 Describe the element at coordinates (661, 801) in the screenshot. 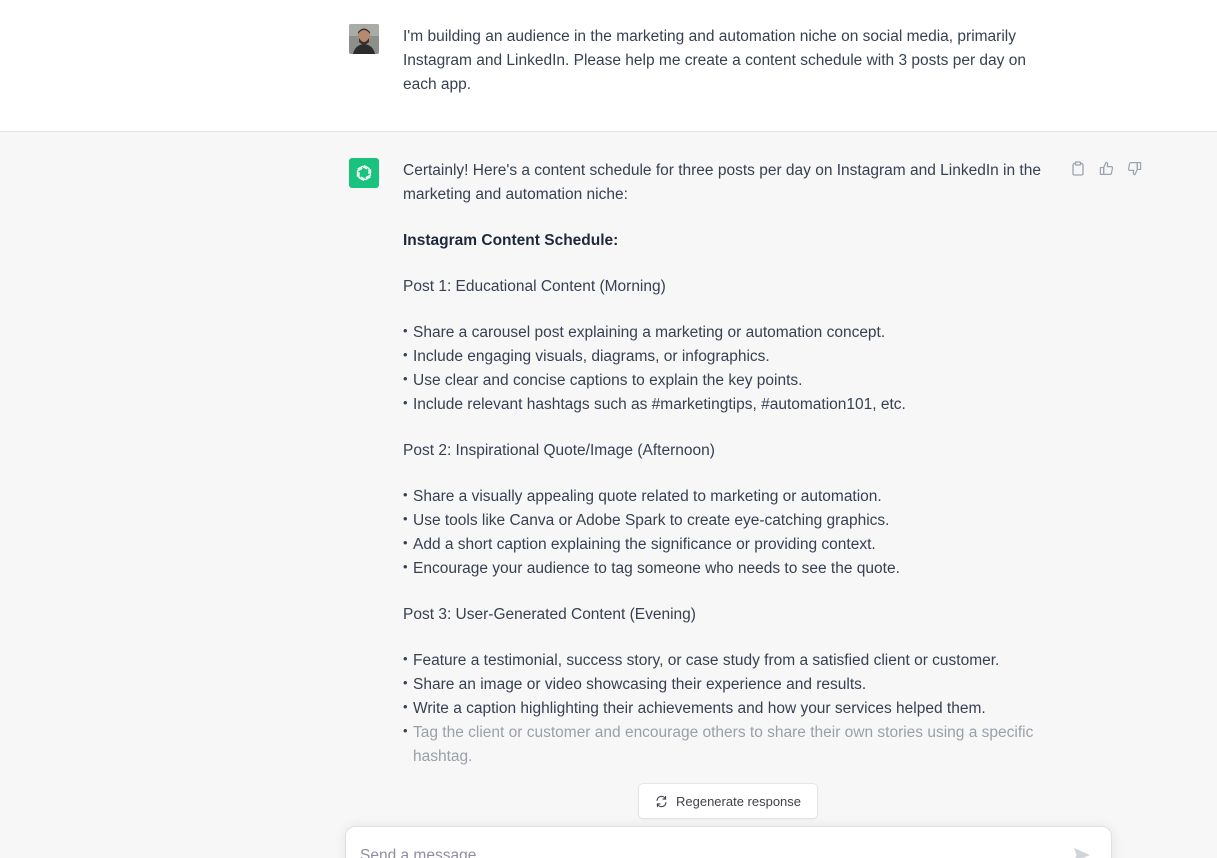

I see `refresh-icon` at that location.